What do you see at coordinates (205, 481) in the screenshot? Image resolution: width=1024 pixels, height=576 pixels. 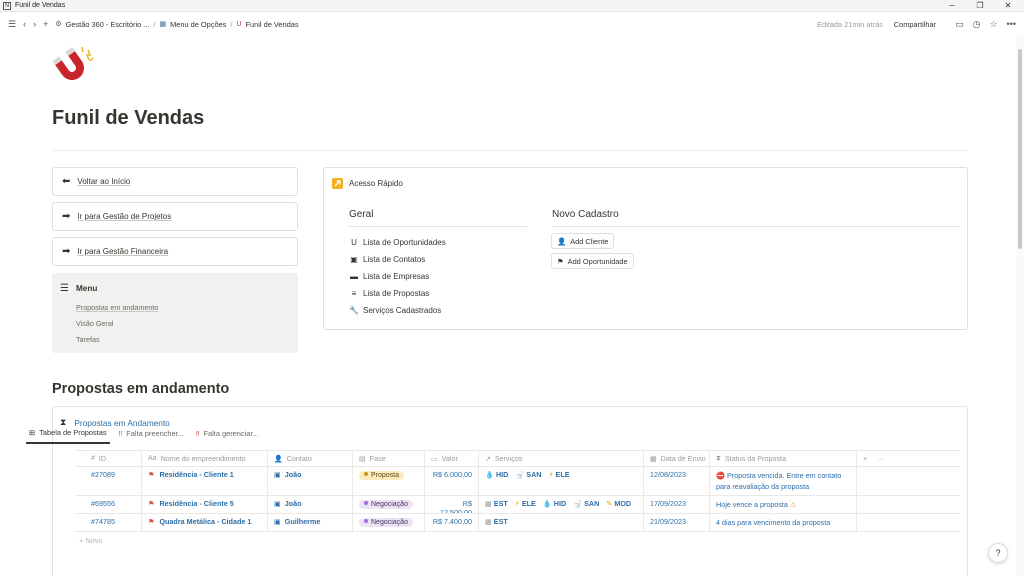 I see `row-name: ⚑ Residência - Cliente 1` at bounding box center [205, 481].